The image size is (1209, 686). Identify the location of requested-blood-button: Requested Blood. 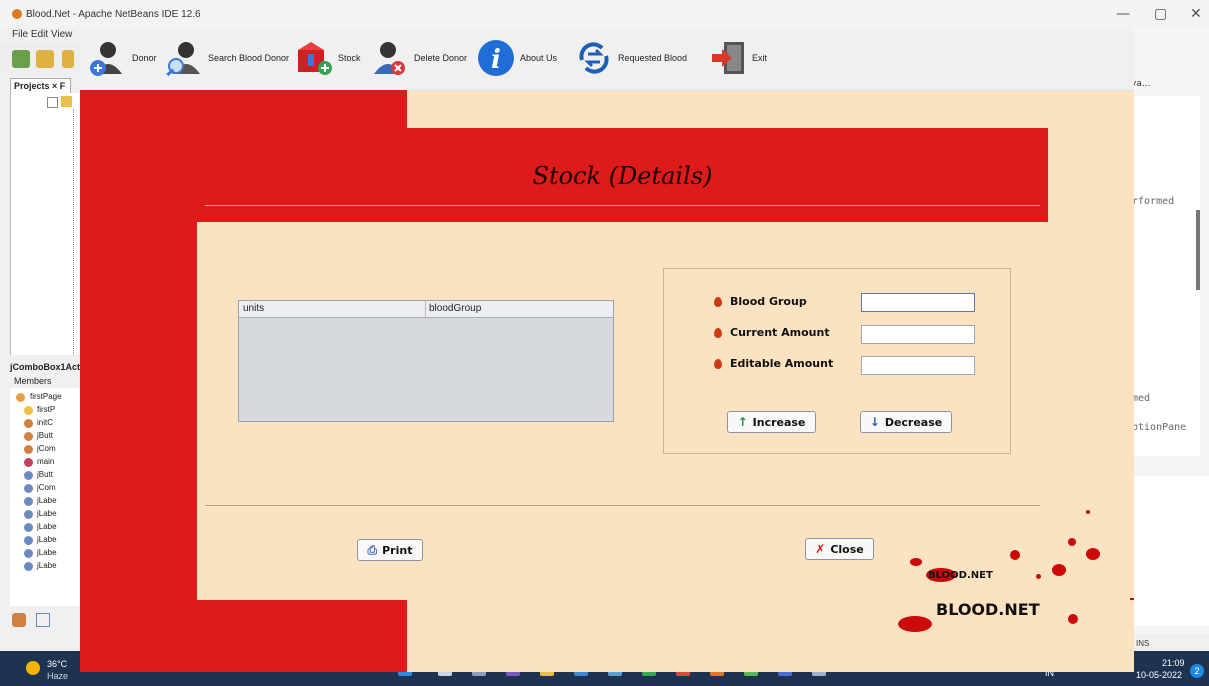
(630, 58).